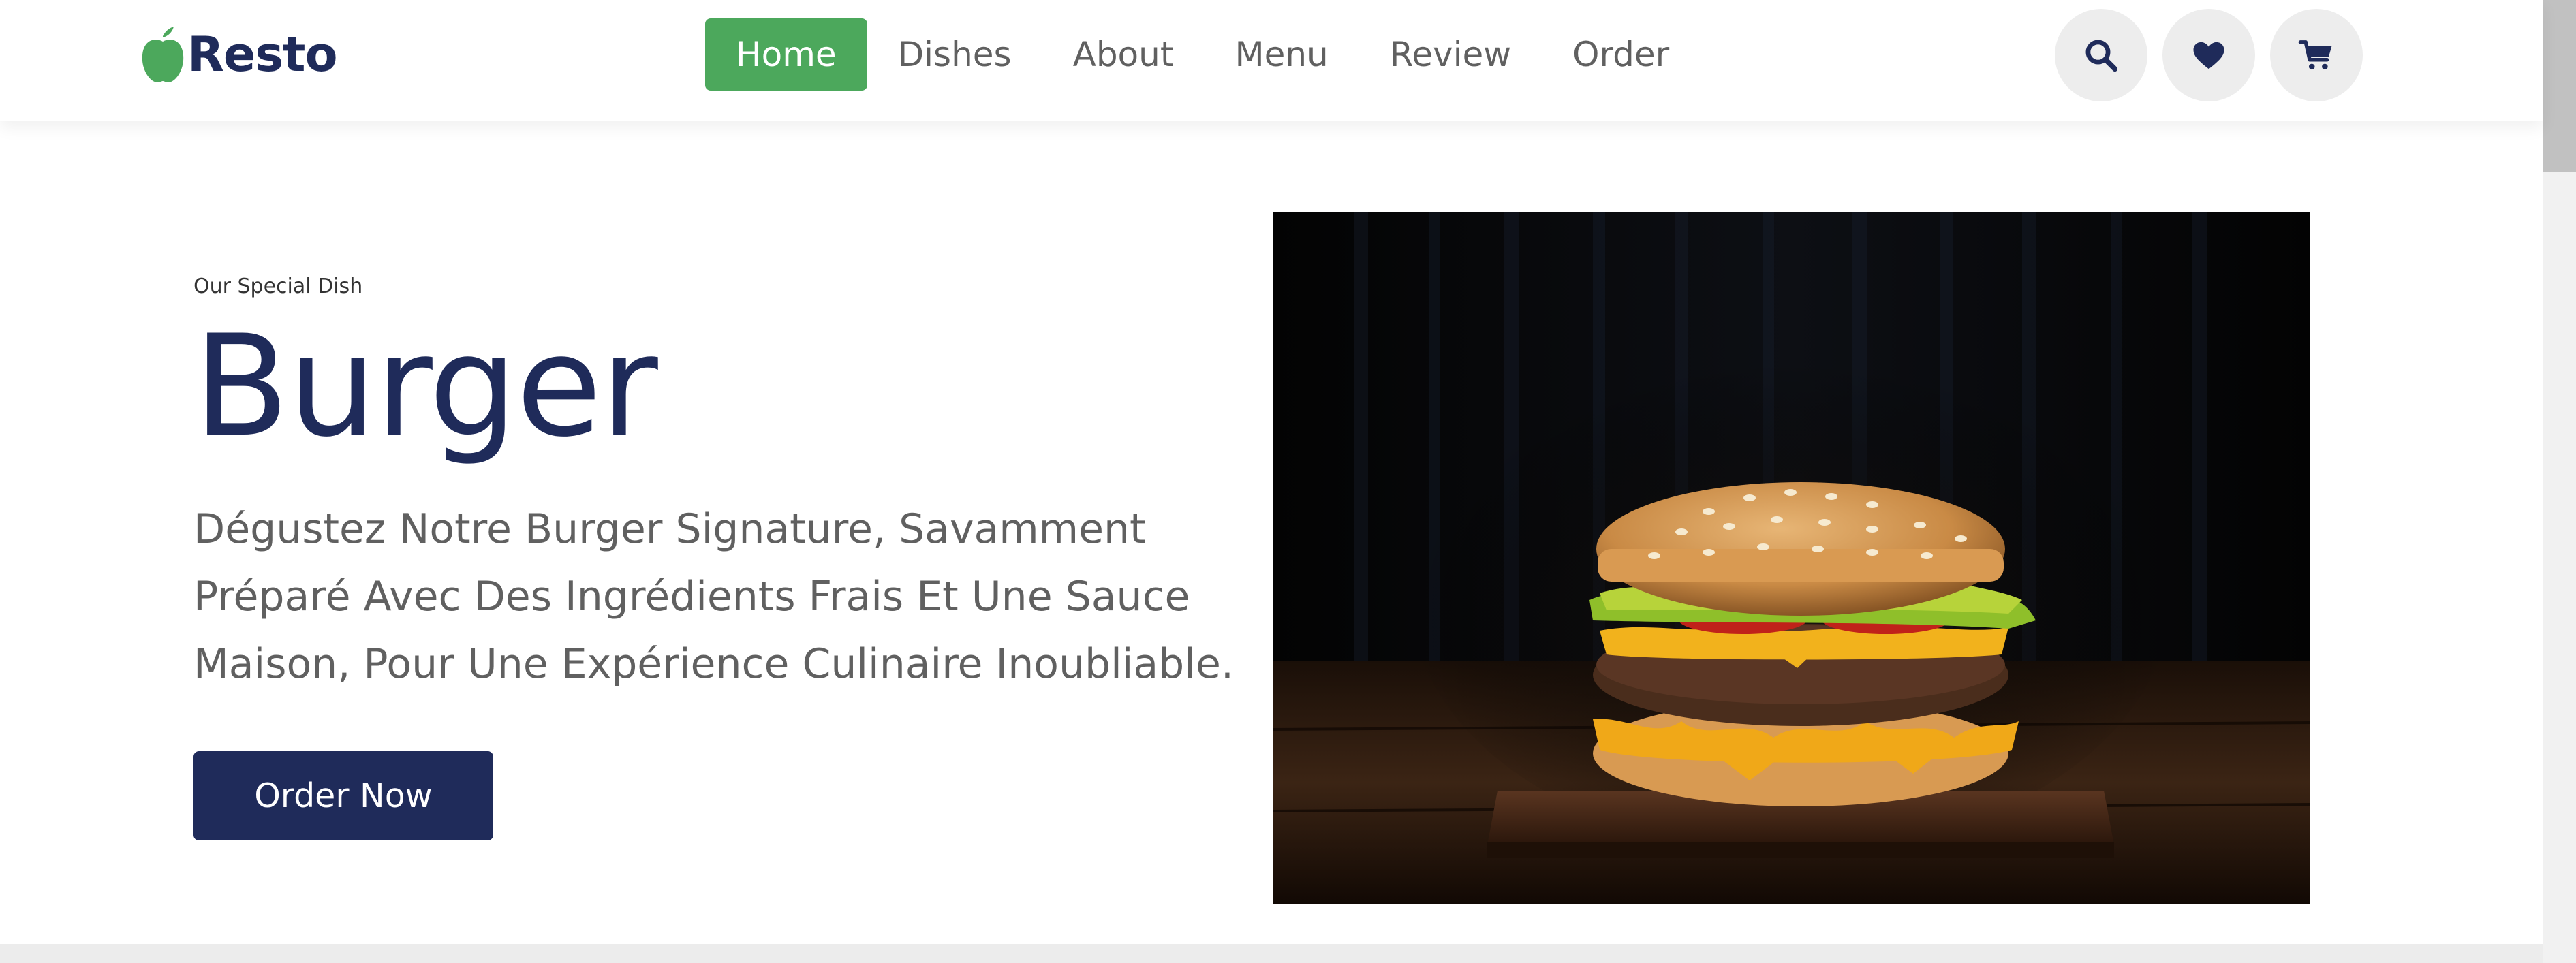 This screenshot has height=963, width=2576. Describe the element at coordinates (1281, 55) in the screenshot. I see `nav-item-menu: Menu` at that location.